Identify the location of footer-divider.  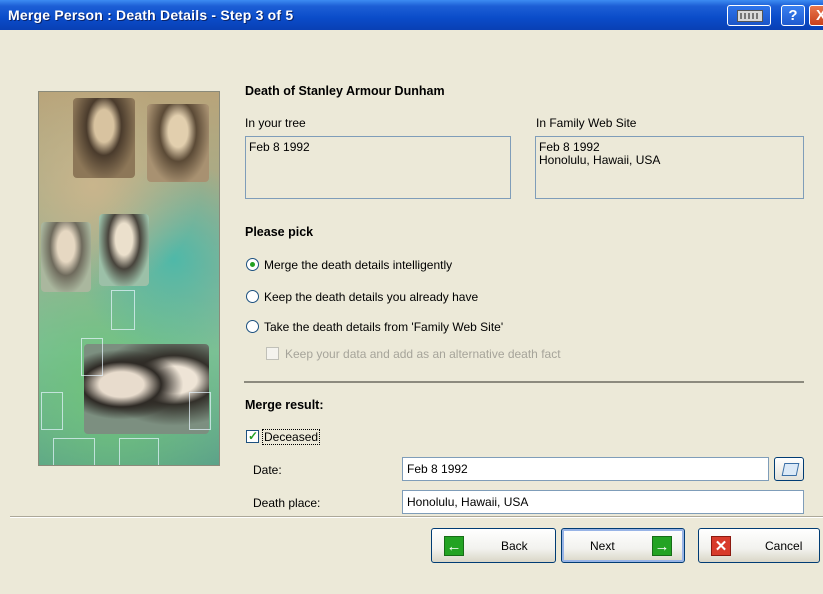
(416, 516).